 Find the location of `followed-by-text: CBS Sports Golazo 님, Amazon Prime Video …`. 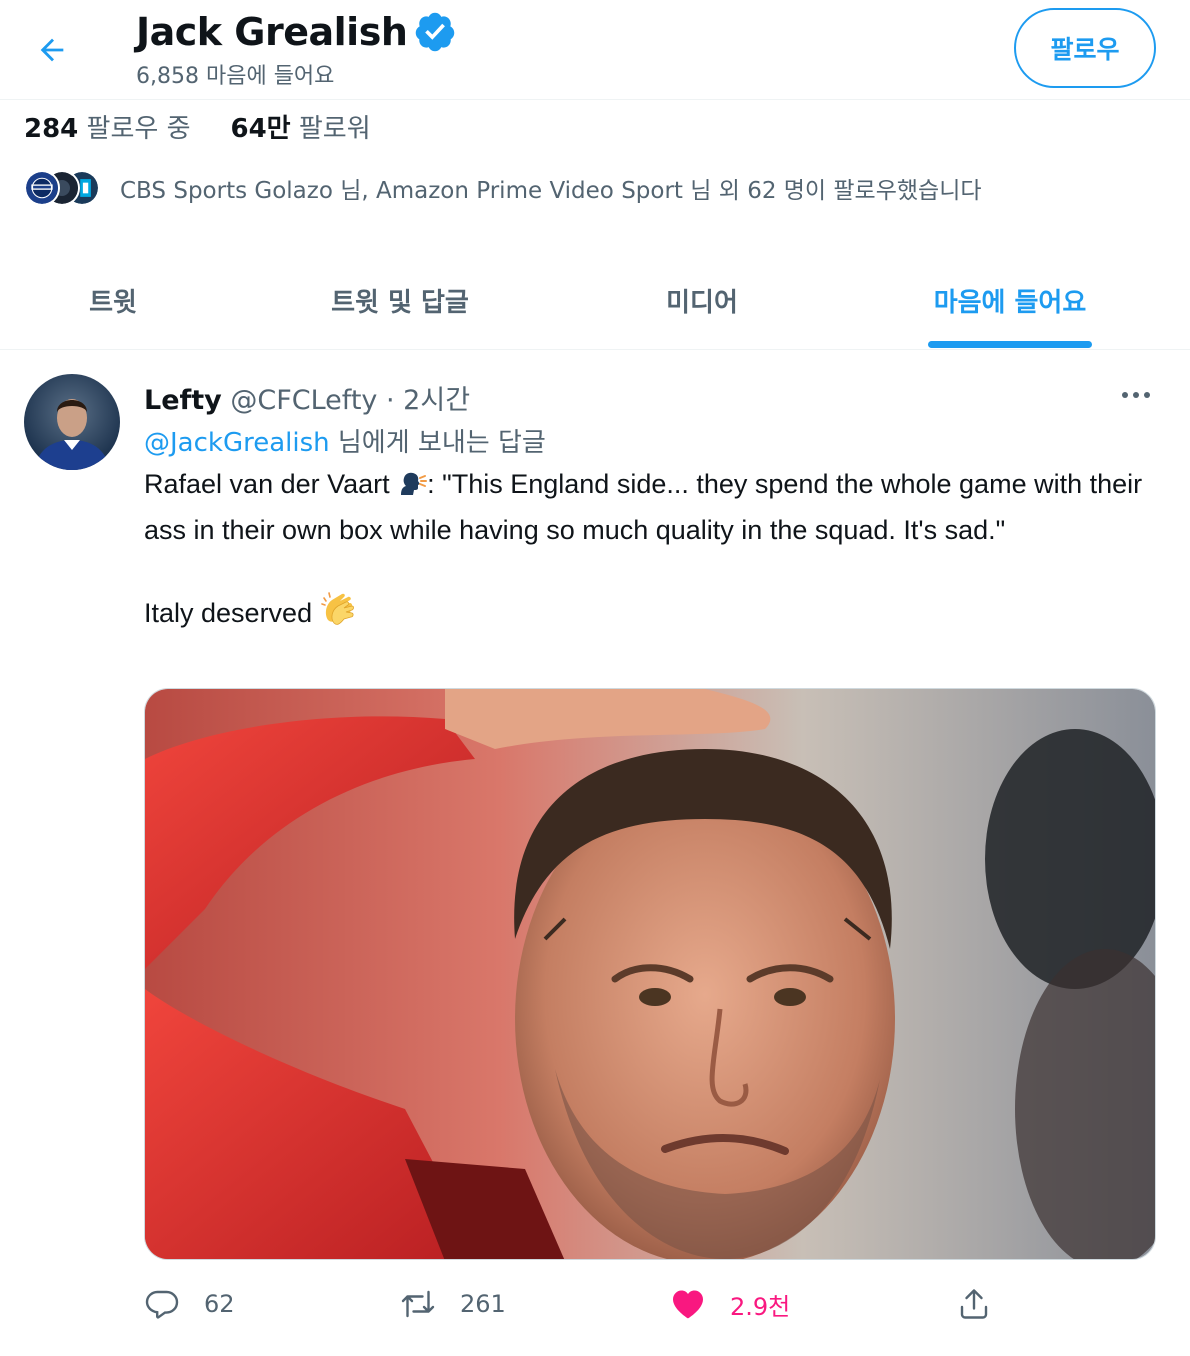

followed-by-text: CBS Sports Golazo 님, Amazon Prime Video … is located at coordinates (551, 191).